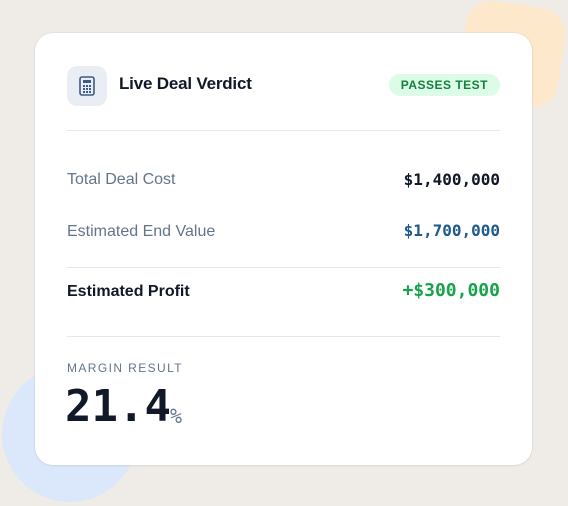 This screenshot has height=506, width=568. What do you see at coordinates (141, 231) in the screenshot?
I see `estimated-end-value-label: Estimated End Value` at bounding box center [141, 231].